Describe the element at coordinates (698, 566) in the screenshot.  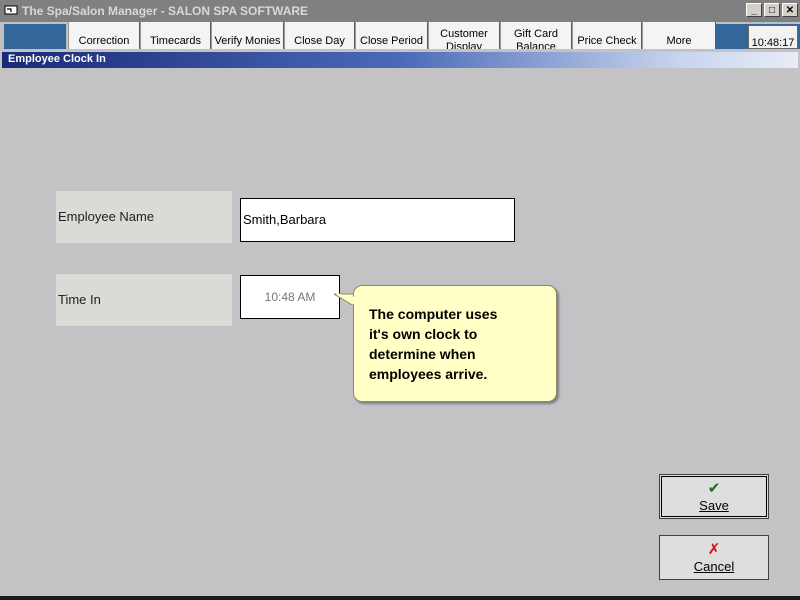
I see `cancel-label-accel: C` at that location.